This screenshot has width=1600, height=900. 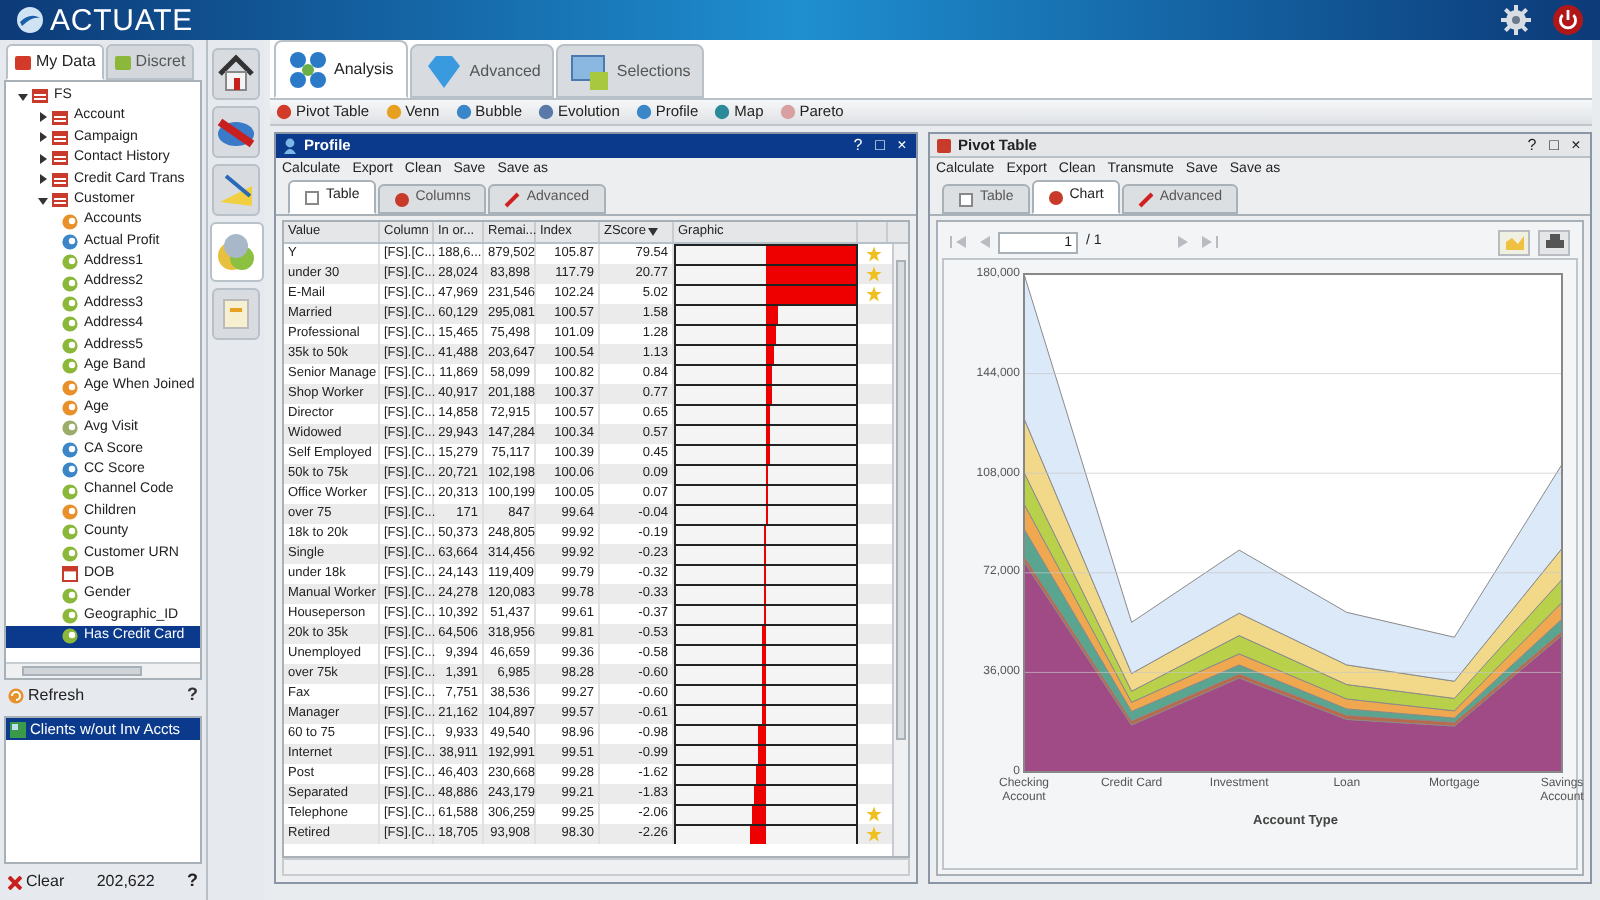 I want to click on analysis-tab: Analysis, so click(x=341, y=69).